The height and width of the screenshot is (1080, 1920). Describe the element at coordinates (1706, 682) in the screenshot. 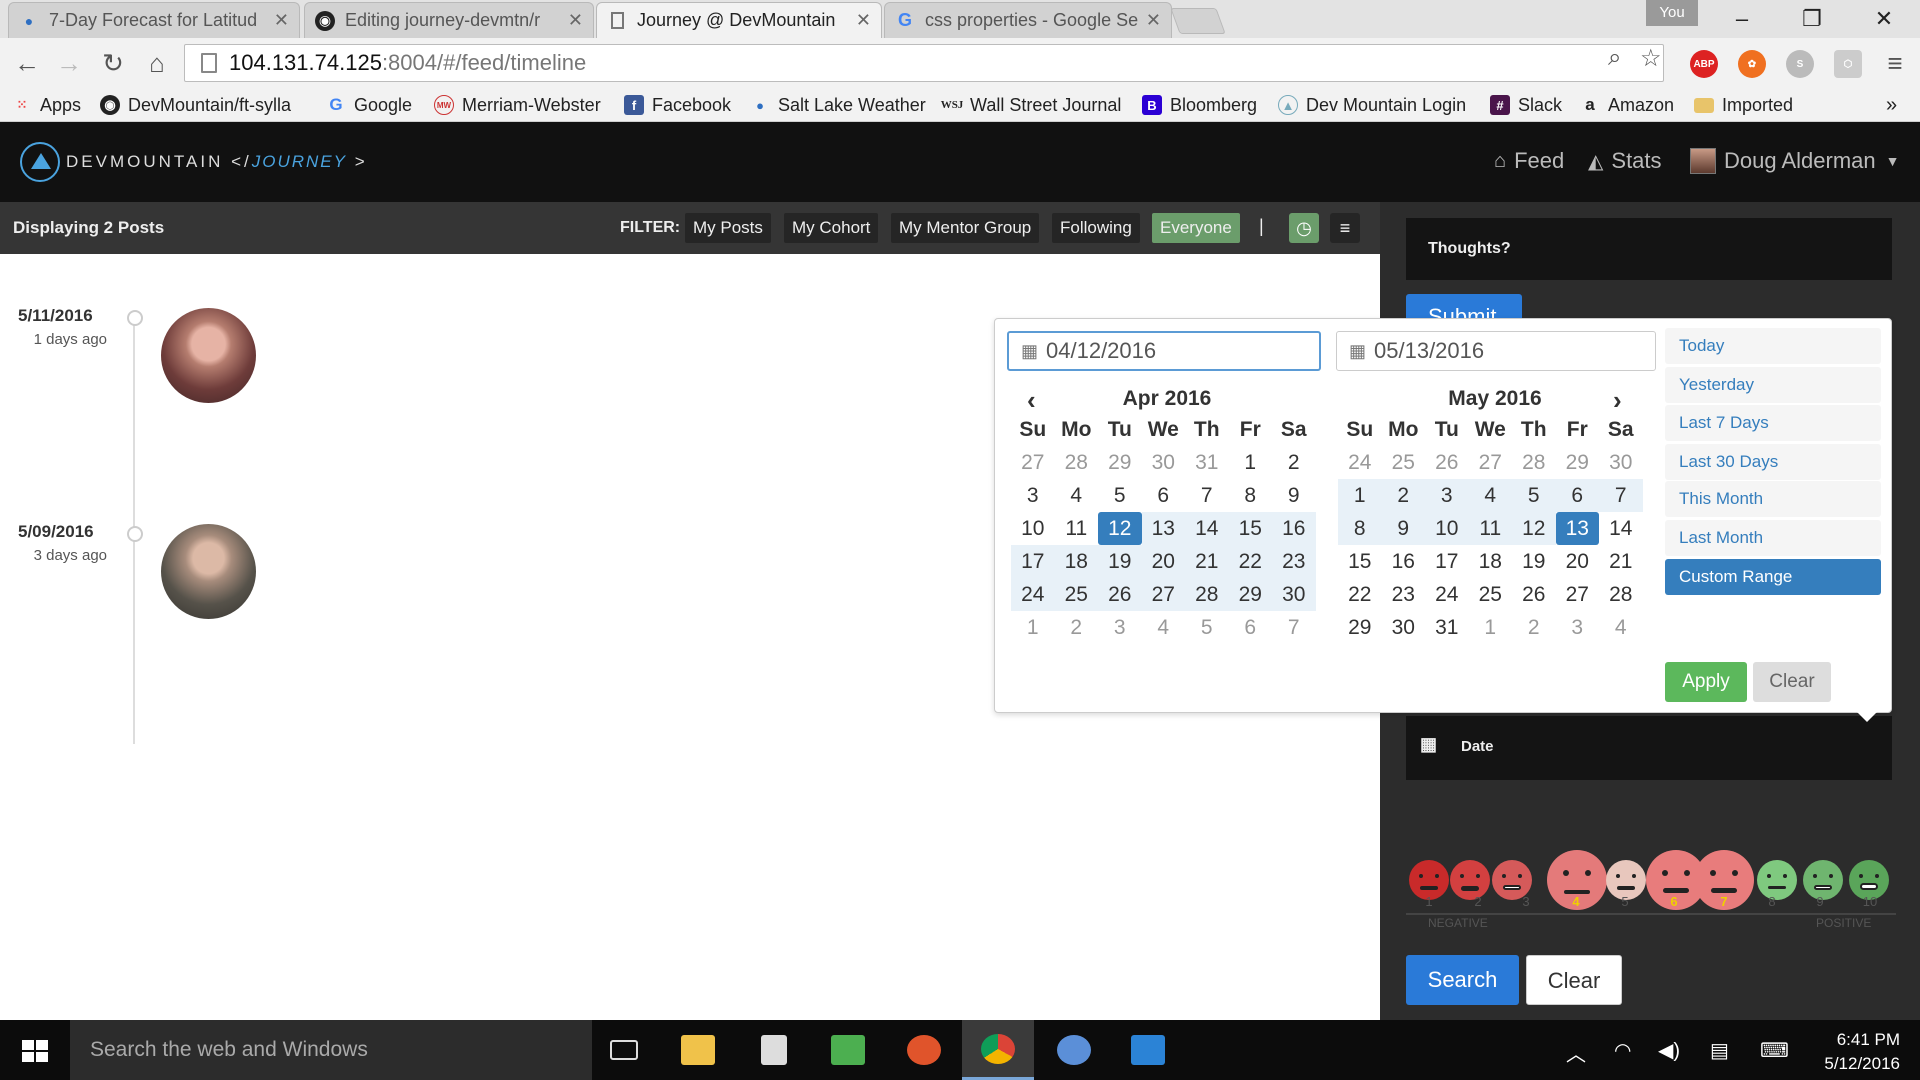

I see `apply-button: Apply` at that location.